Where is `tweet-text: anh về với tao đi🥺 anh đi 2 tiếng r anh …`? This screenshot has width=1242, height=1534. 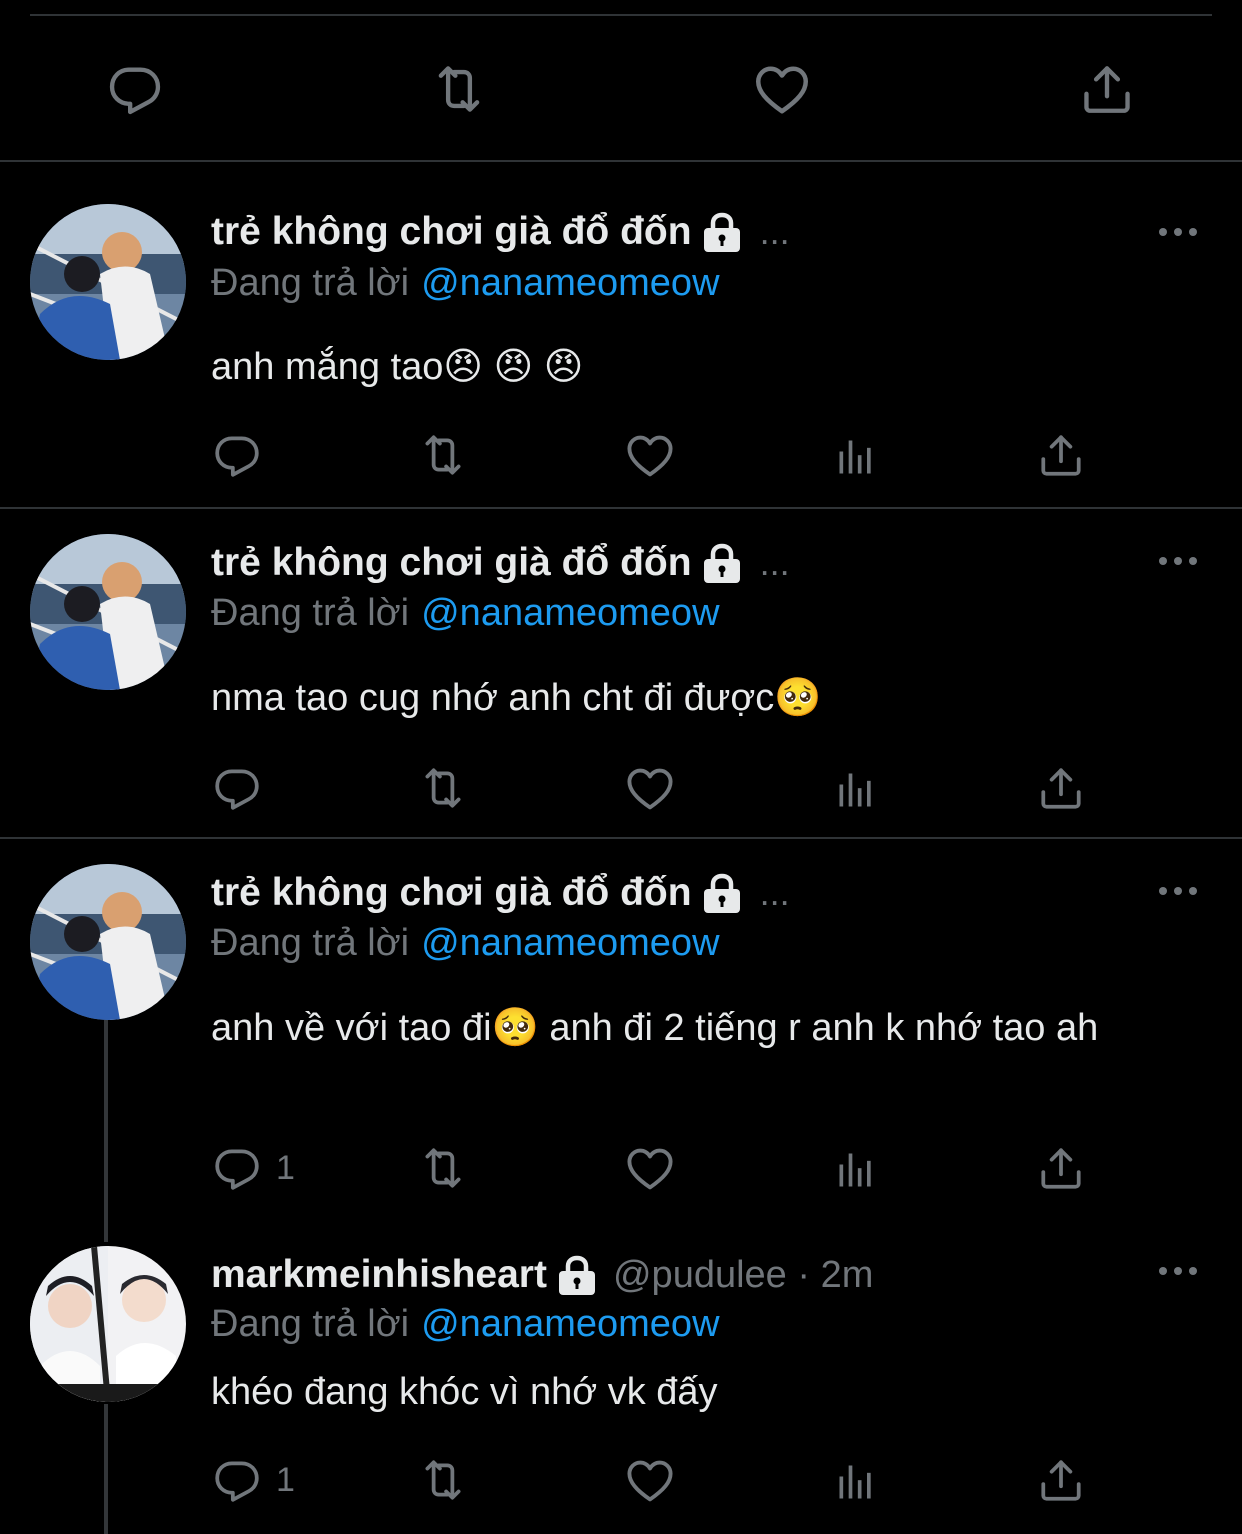 tweet-text: anh về với tao đi🥺 anh đi 2 tiếng r anh … is located at coordinates (655, 1028).